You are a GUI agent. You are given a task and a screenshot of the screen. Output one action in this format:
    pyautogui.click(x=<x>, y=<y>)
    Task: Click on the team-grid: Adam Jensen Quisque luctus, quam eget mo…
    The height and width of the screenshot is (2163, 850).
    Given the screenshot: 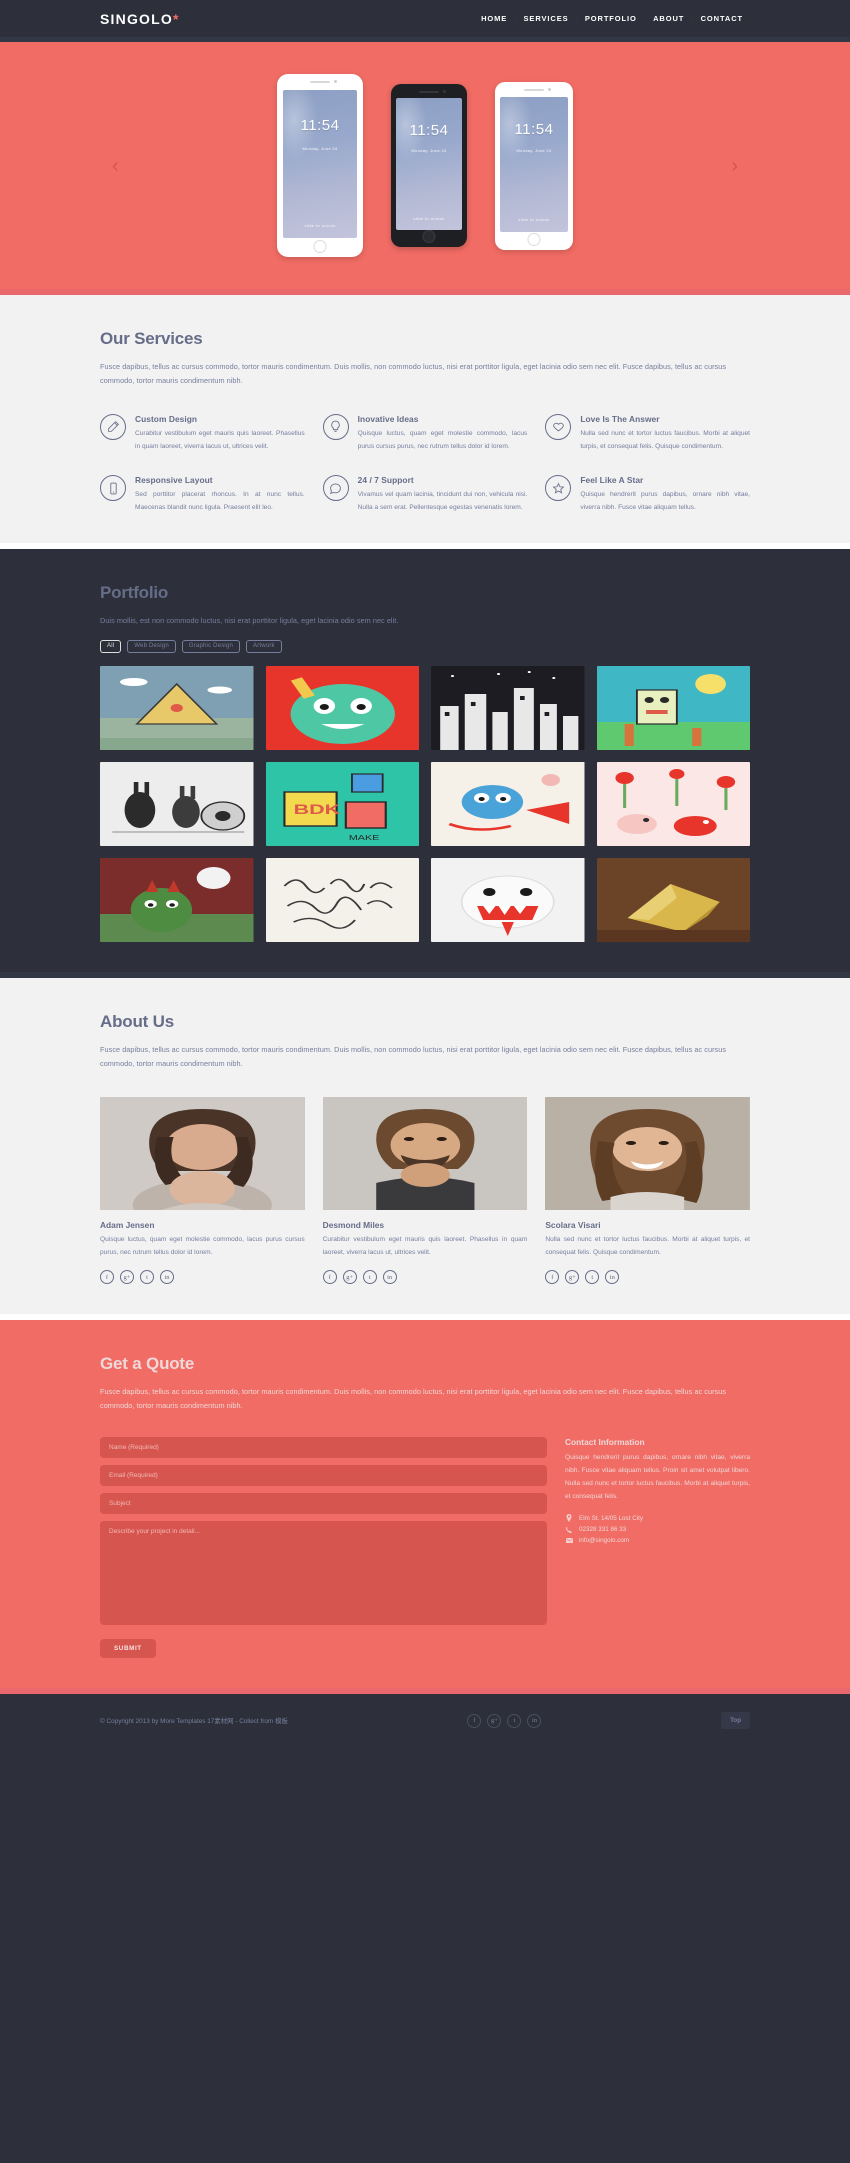 What is the action you would take?
    pyautogui.click(x=425, y=1190)
    